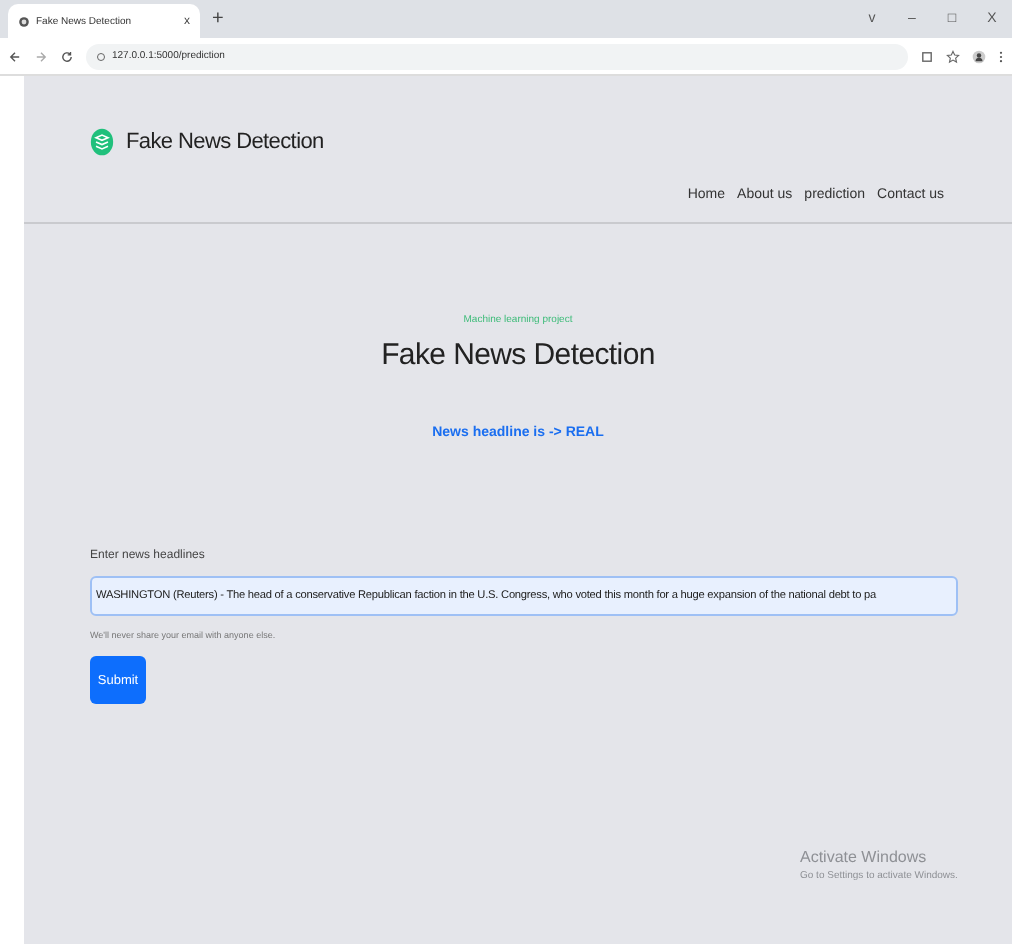 Image resolution: width=1012 pixels, height=944 pixels. What do you see at coordinates (1001, 56) in the screenshot?
I see `menu-icon` at bounding box center [1001, 56].